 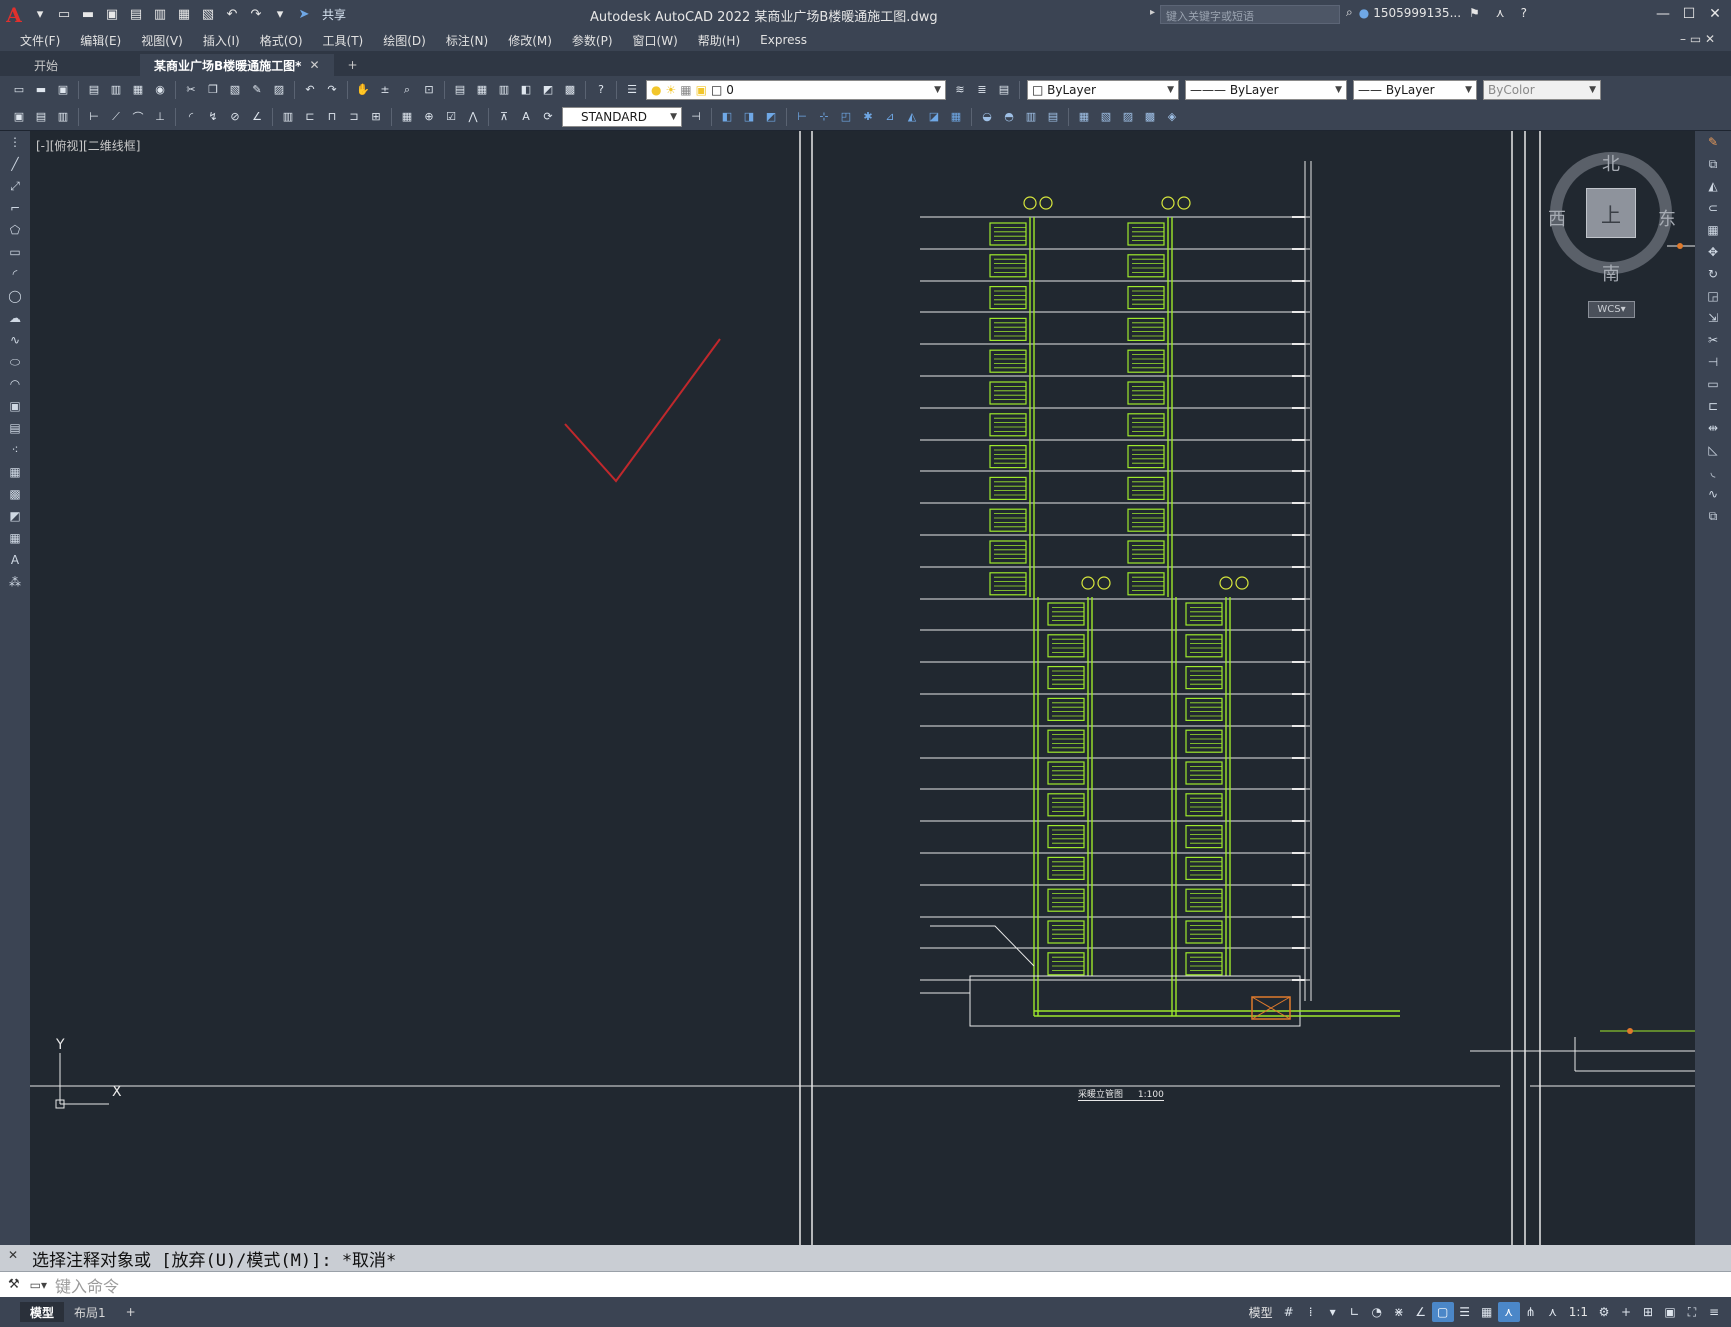 I want to click on add-layout-icon: +, so click(x=131, y=1312).